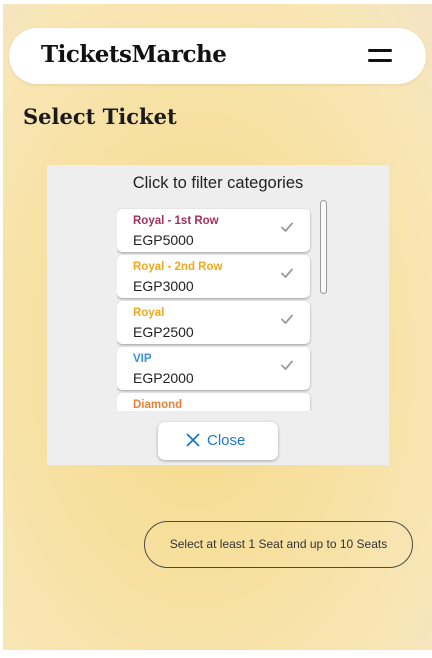 The height and width of the screenshot is (658, 432). Describe the element at coordinates (213, 322) in the screenshot. I see `category-item-royal: Royal EGP2500` at that location.